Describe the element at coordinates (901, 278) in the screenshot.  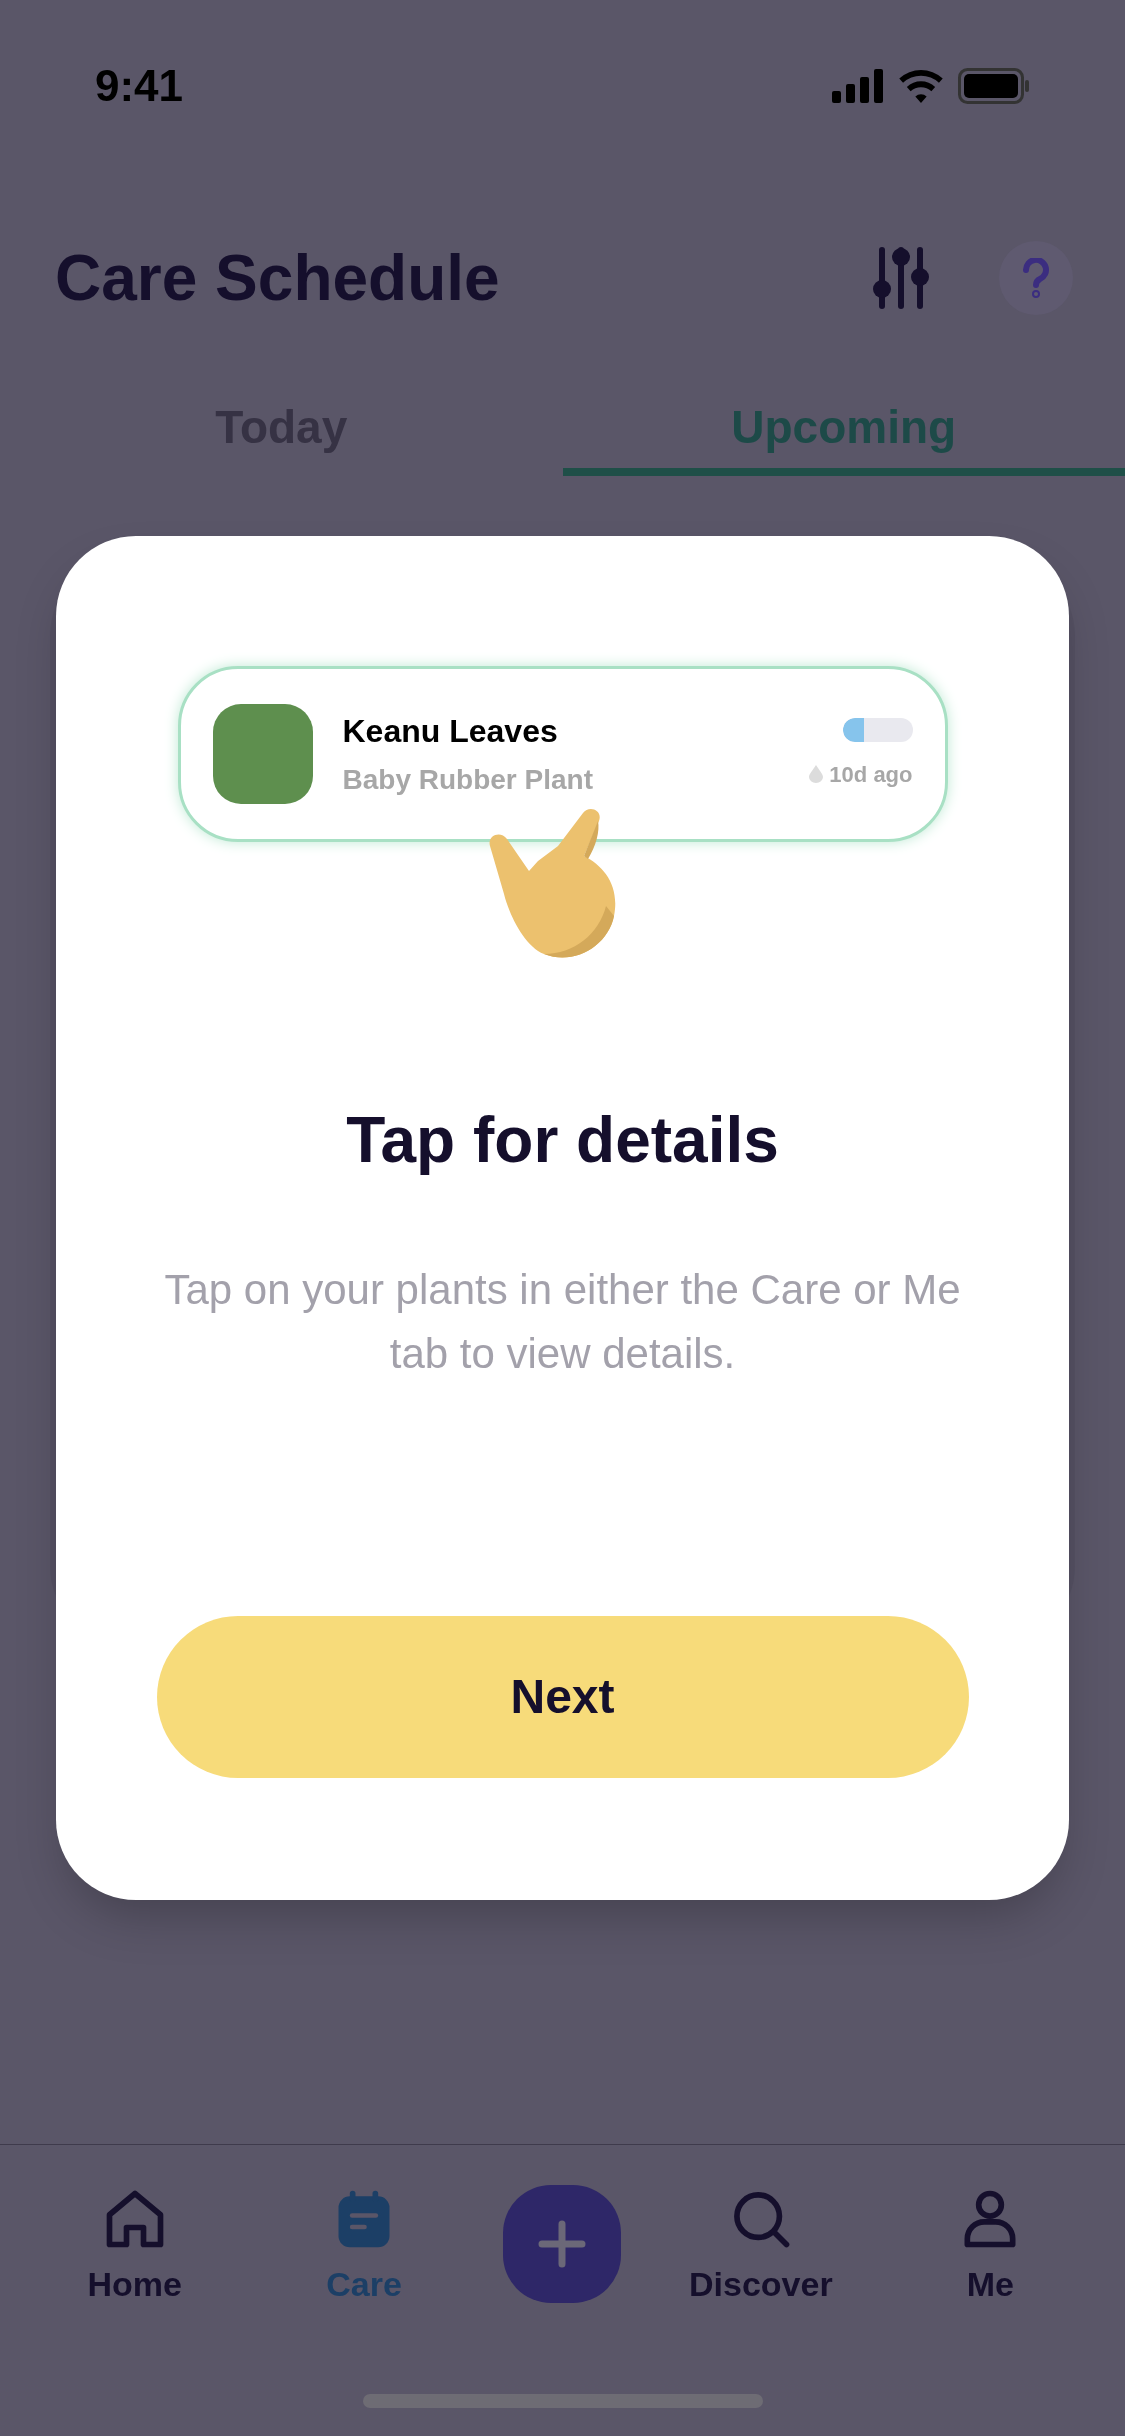
I see `sliders-icon` at that location.